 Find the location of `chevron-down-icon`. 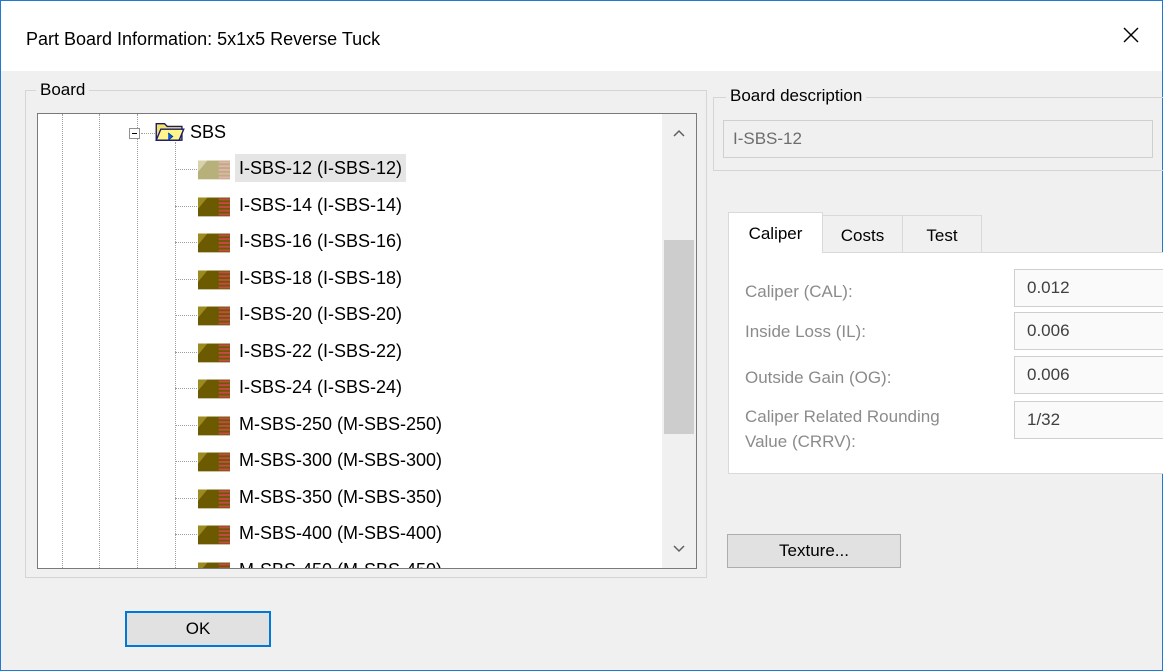

chevron-down-icon is located at coordinates (679, 549).